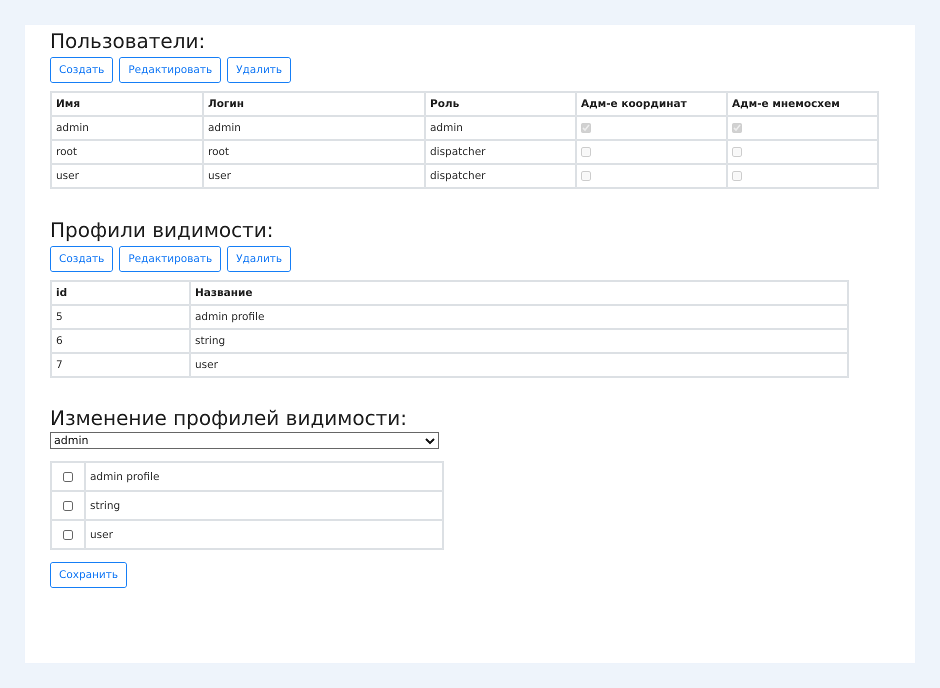 This screenshot has width=940, height=688. Describe the element at coordinates (430, 440) in the screenshot. I see `chevron-down-icon` at that location.